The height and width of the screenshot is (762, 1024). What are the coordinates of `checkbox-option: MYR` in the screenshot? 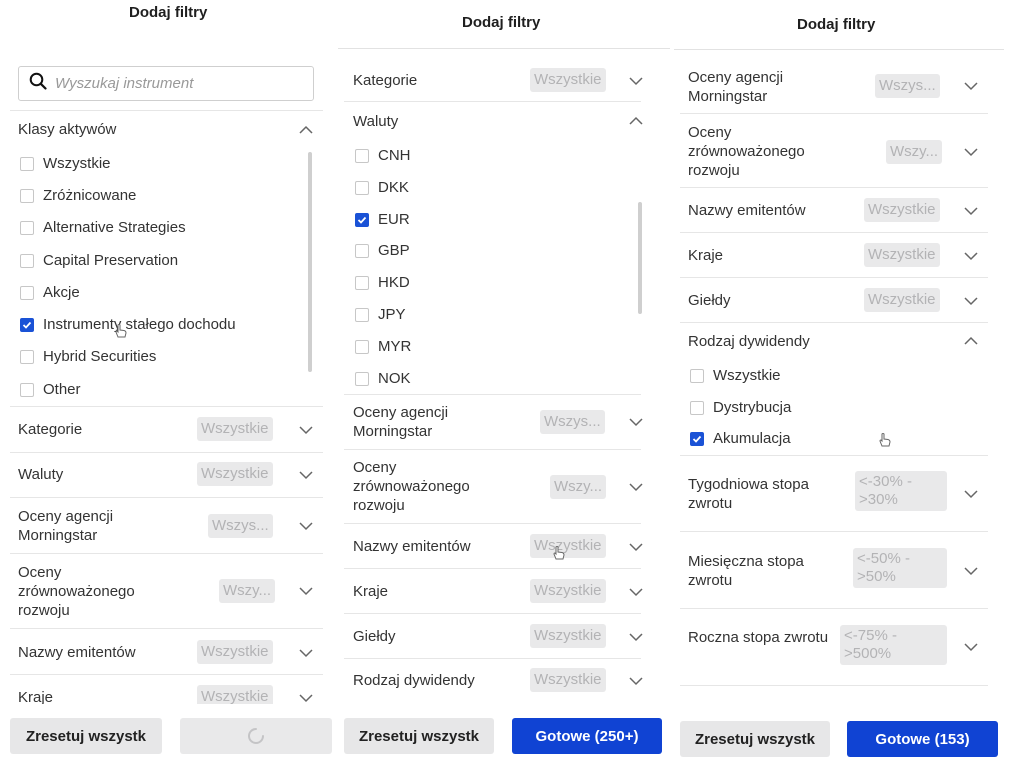 It's located at (383, 346).